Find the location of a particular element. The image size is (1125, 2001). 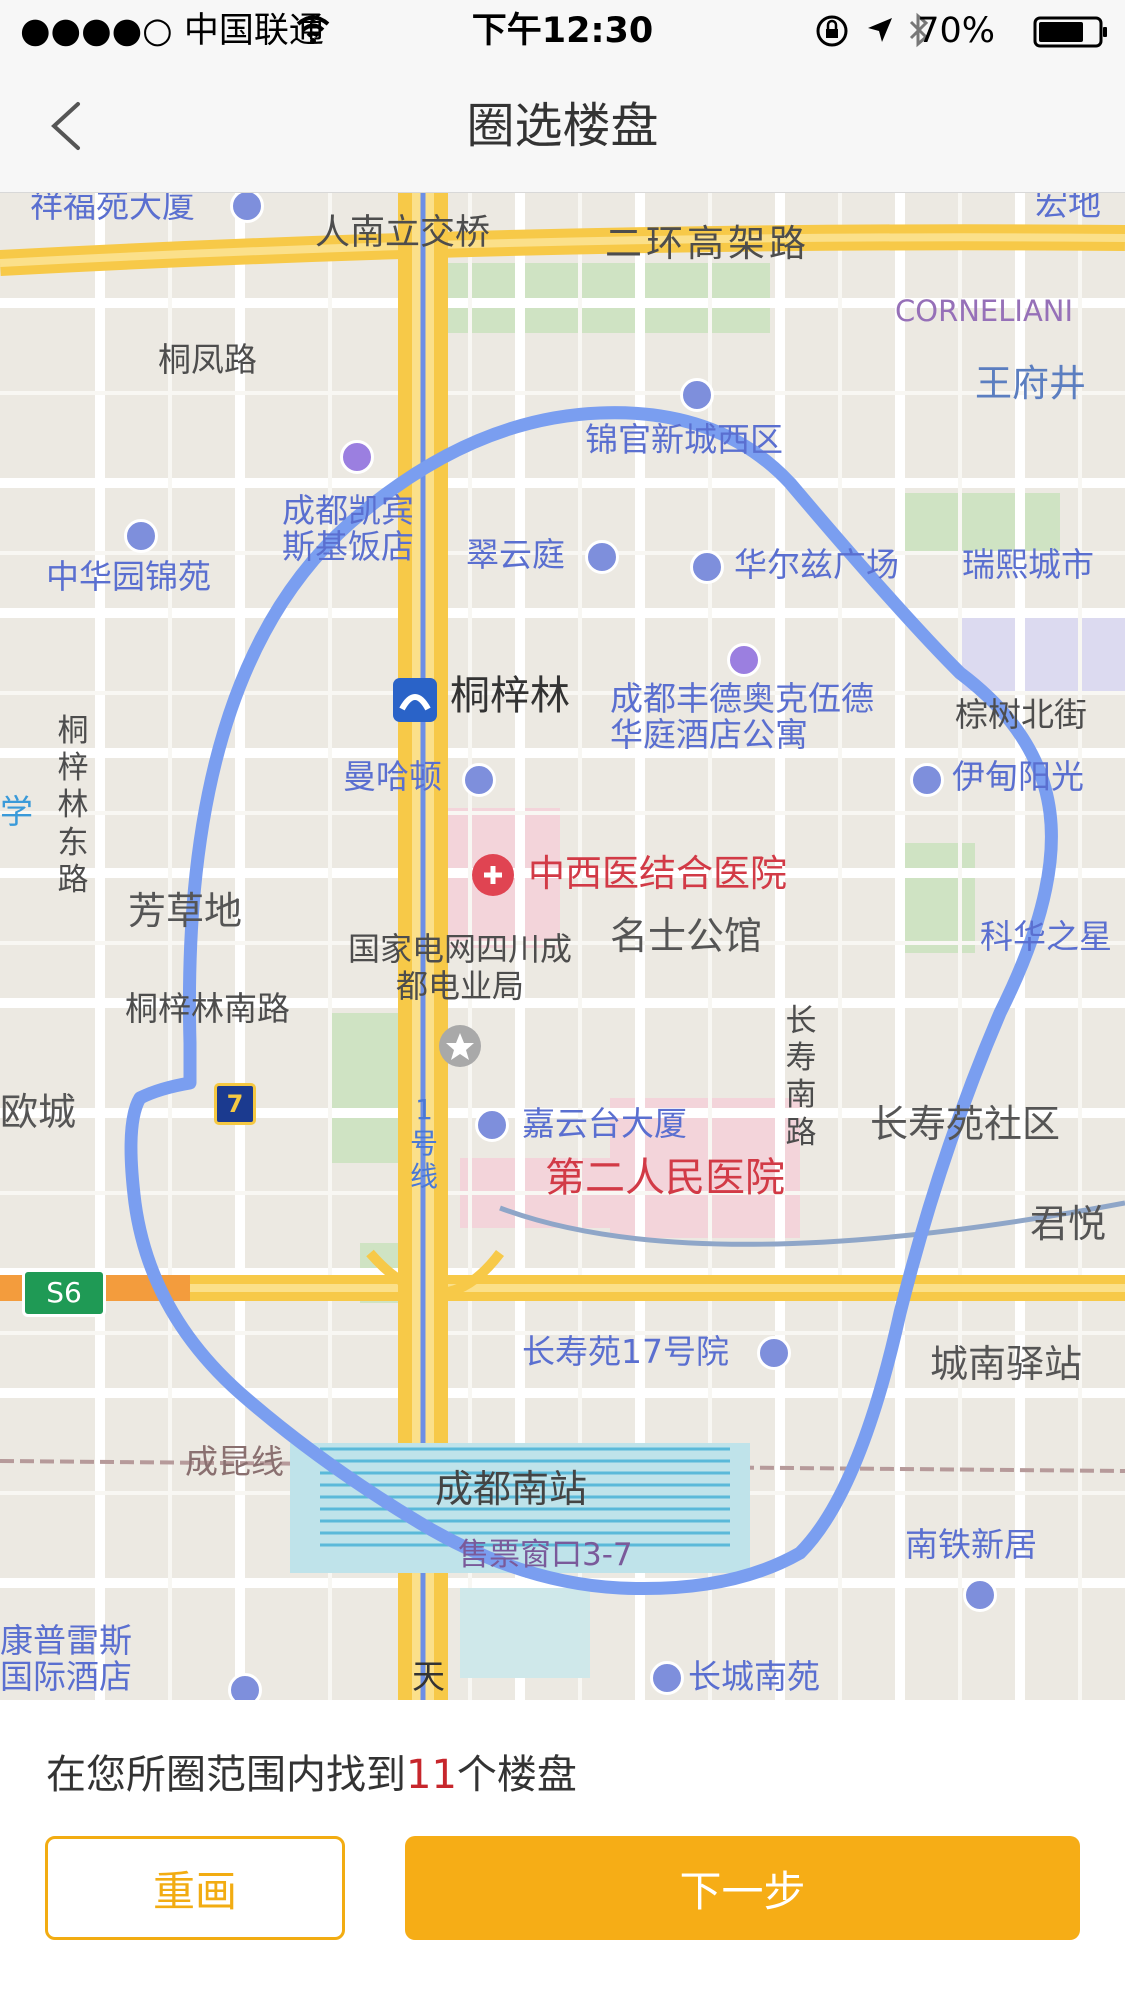

map-label: 长寿苑社区 is located at coordinates (965, 1124).